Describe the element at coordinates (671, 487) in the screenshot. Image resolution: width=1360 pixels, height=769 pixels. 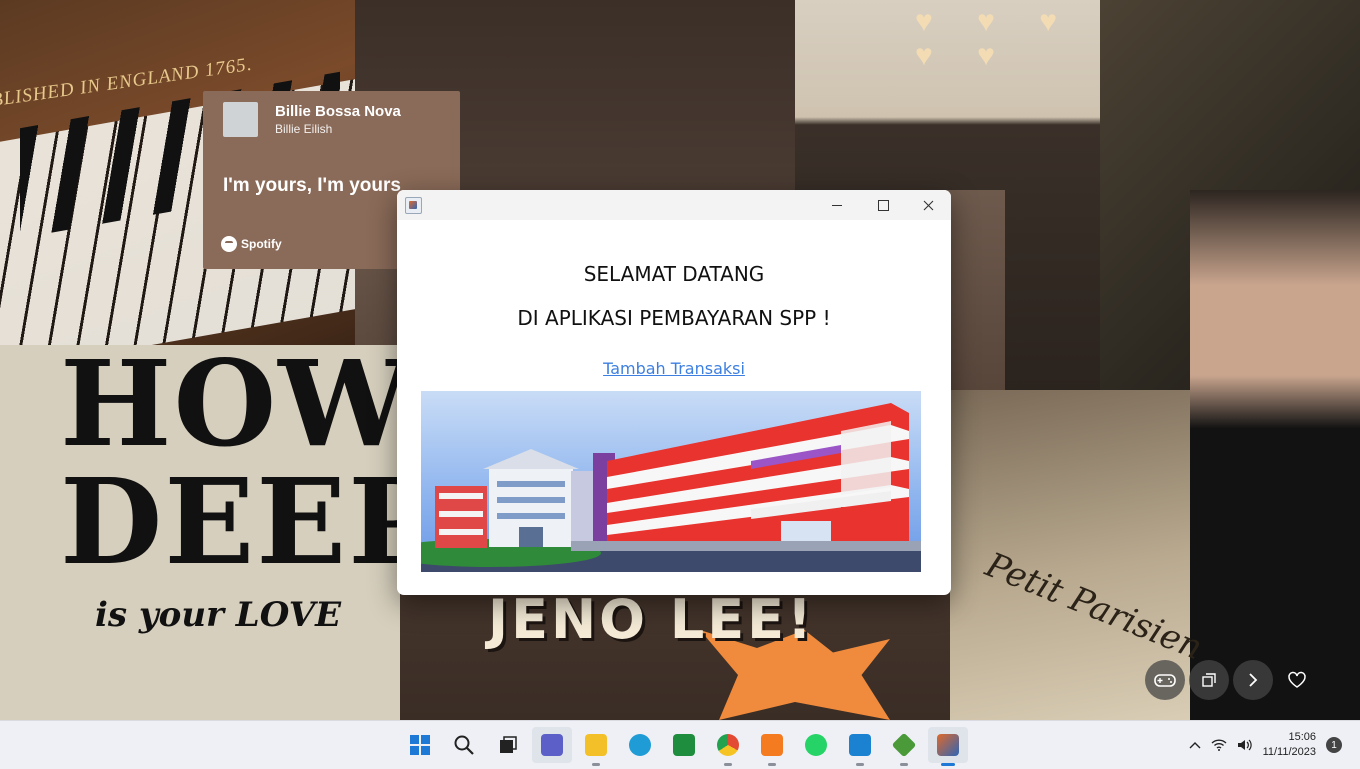
I see `school-building-illustration` at that location.